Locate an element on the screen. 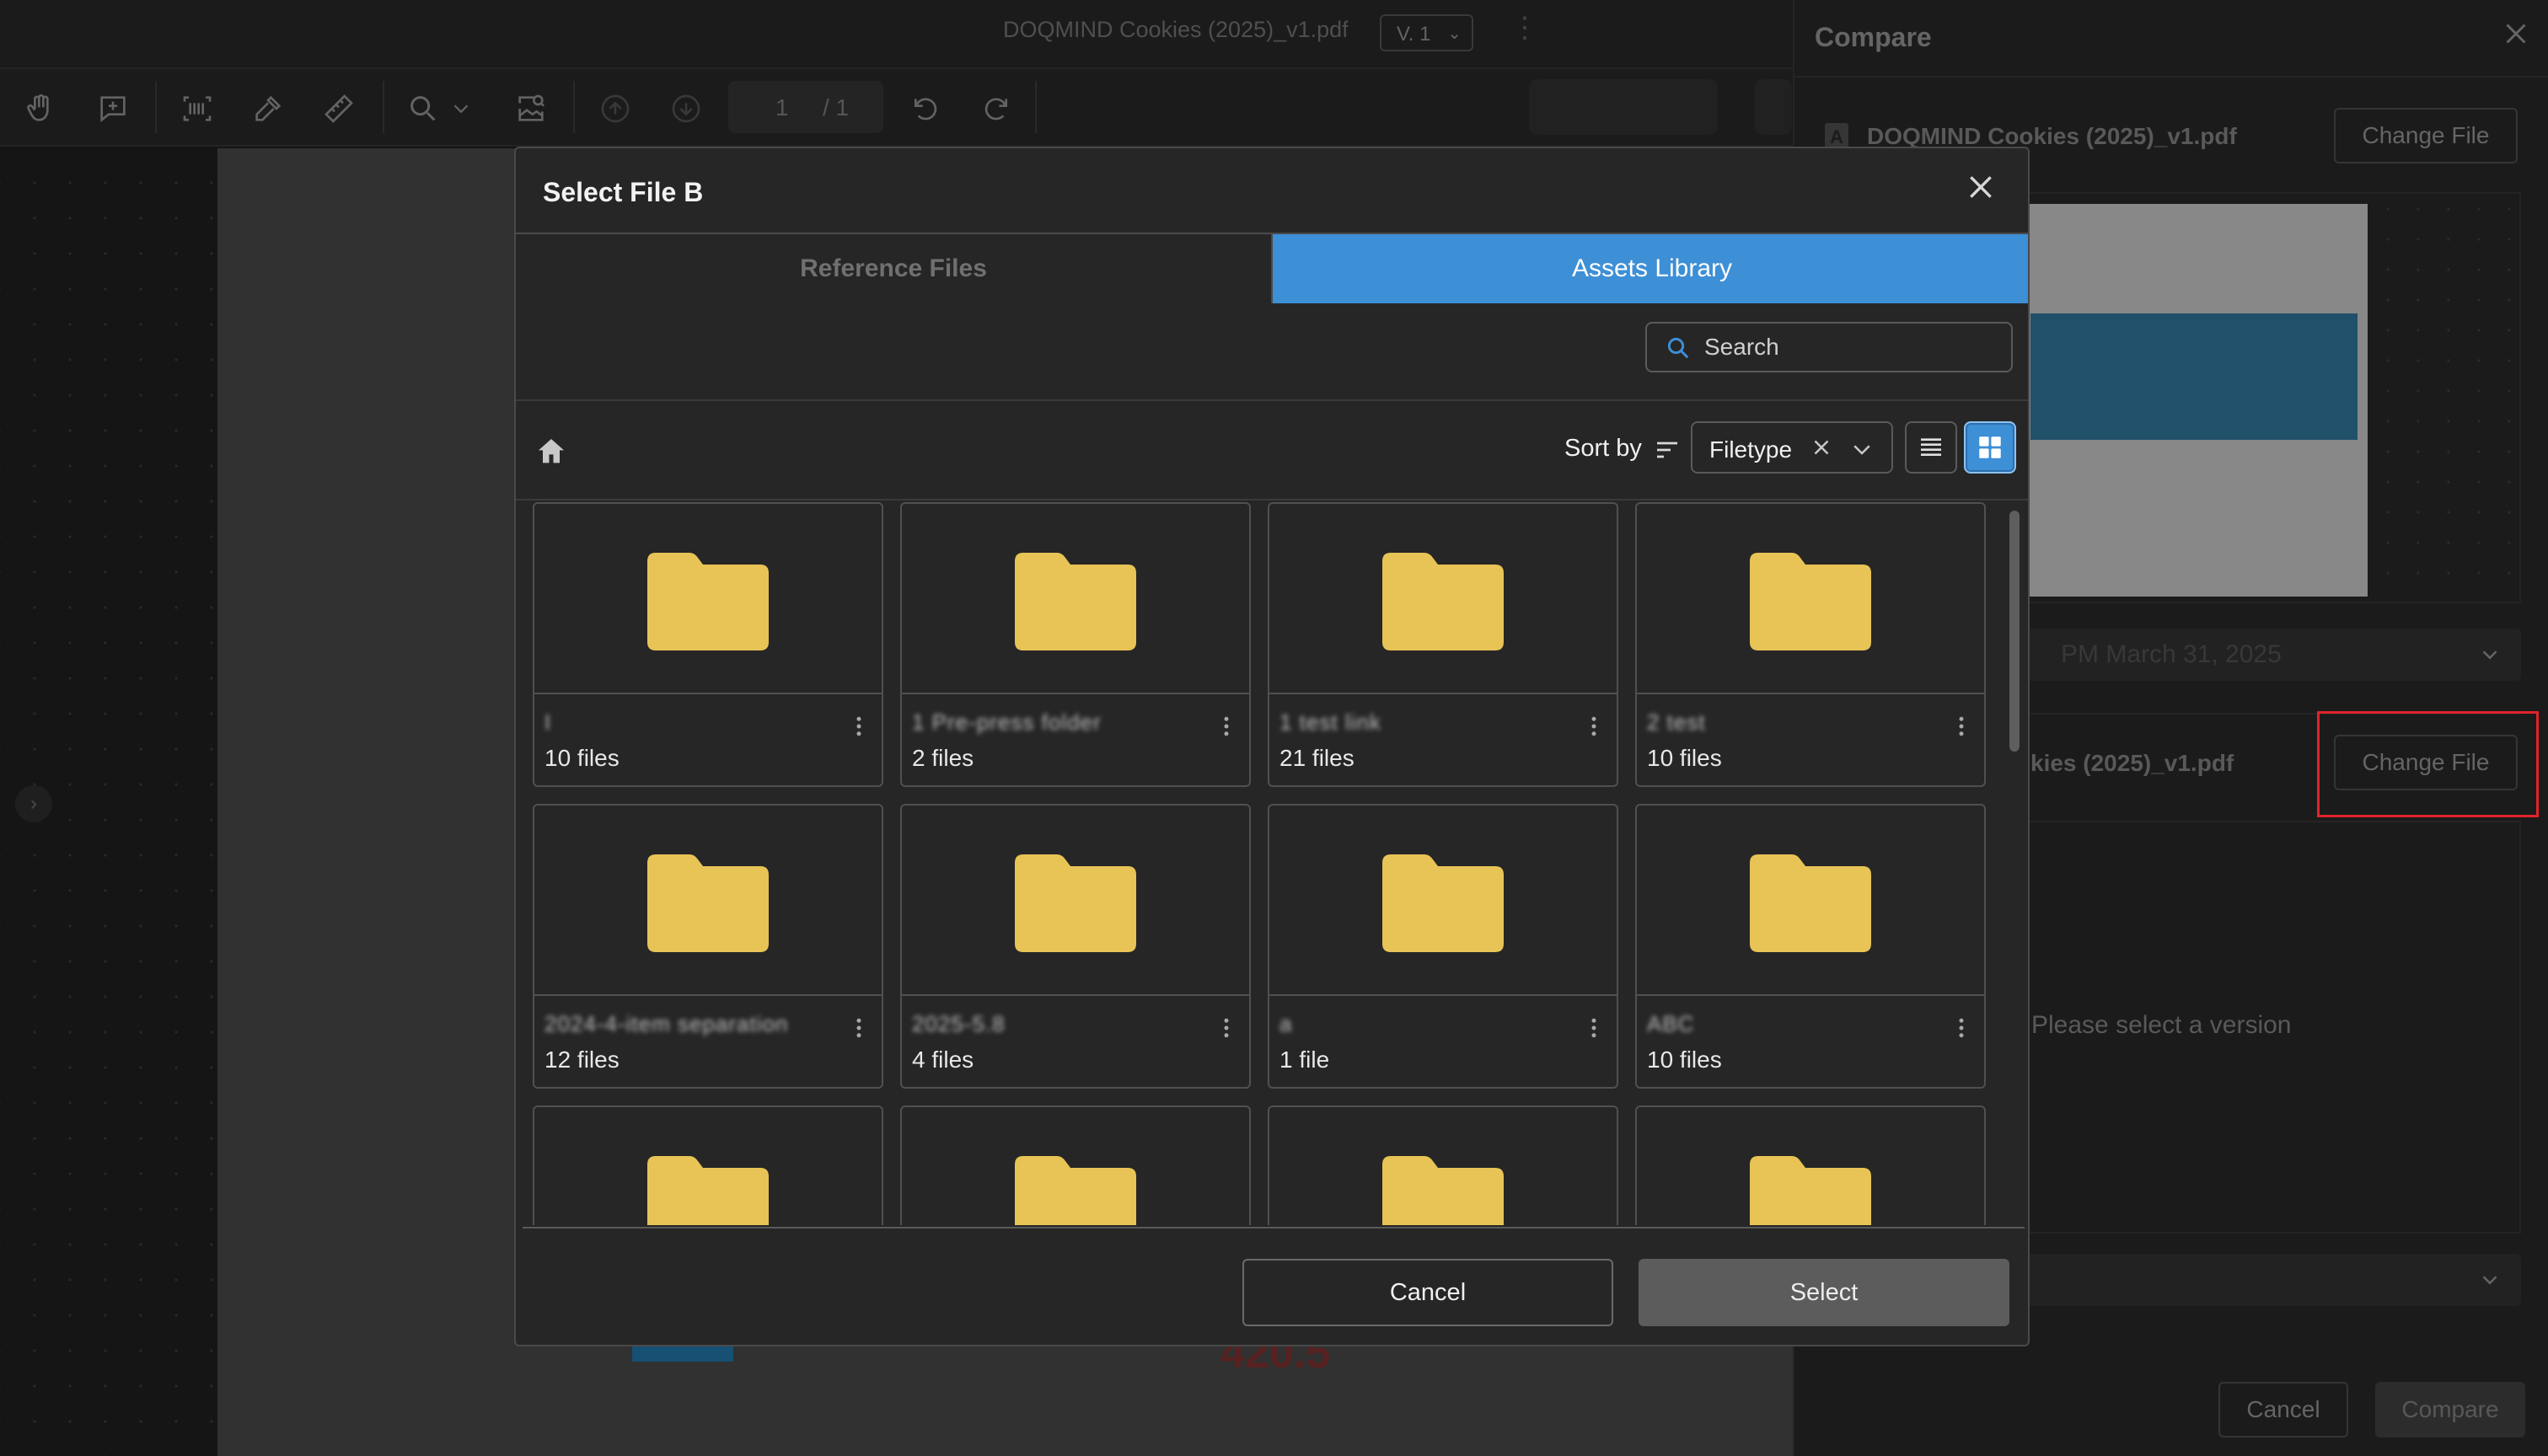 Image resolution: width=2548 pixels, height=1456 pixels. list-view-icon is located at coordinates (1931, 447).